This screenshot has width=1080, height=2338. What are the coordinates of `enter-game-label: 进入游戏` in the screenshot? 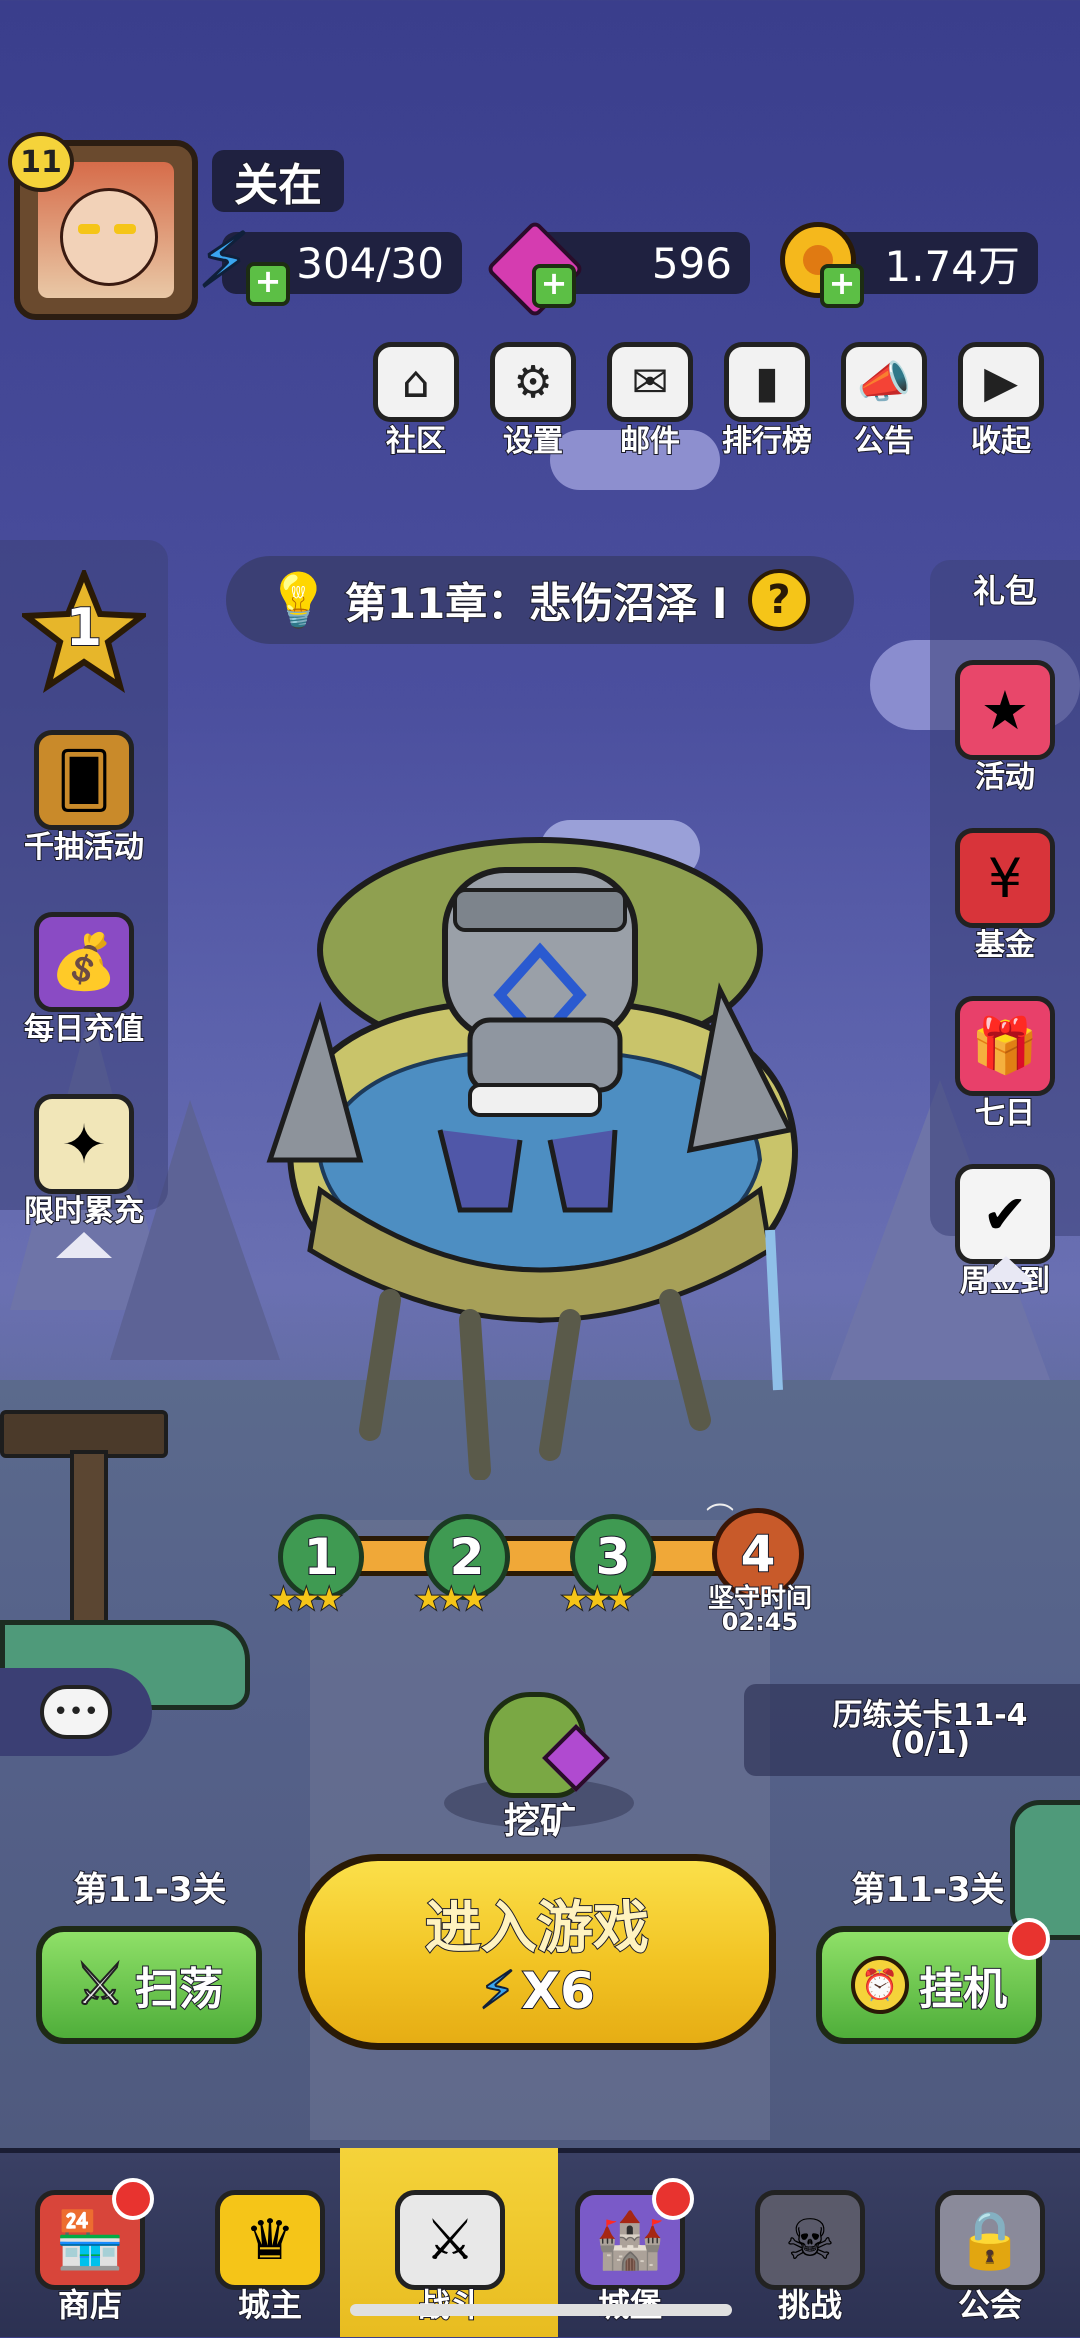 It's located at (537, 1928).